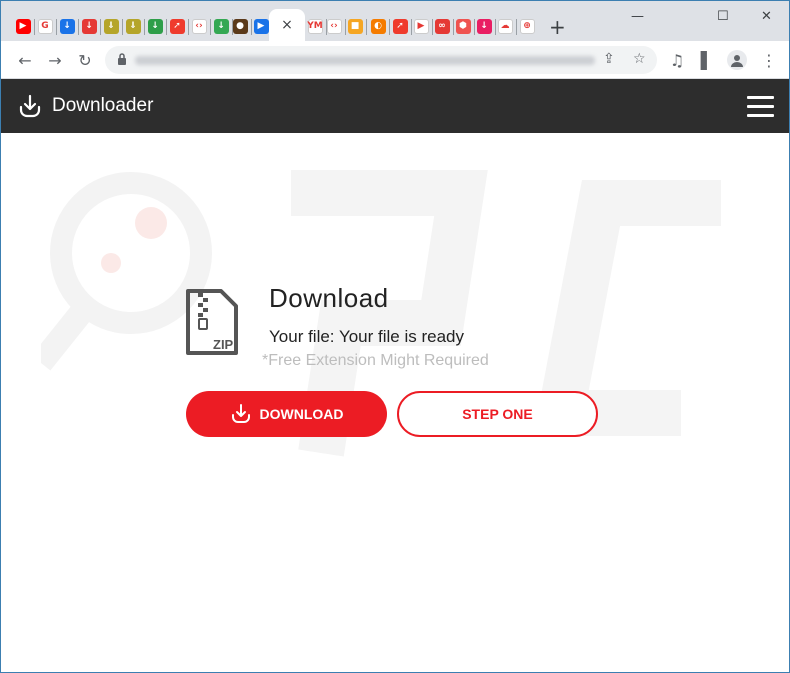 Image resolution: width=790 pixels, height=673 pixels. Describe the element at coordinates (301, 414) in the screenshot. I see `download-button-label: DOWNLOAD` at that location.